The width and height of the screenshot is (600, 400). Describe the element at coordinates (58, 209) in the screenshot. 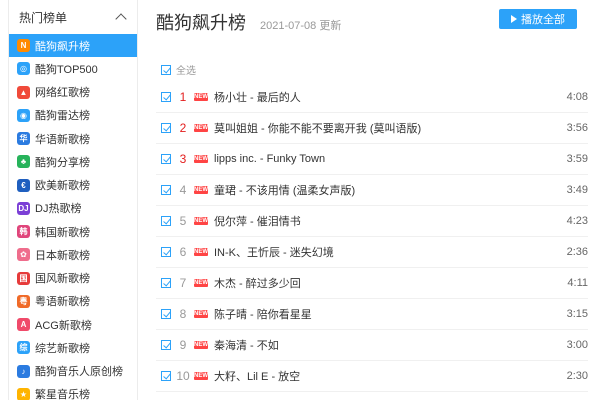

I see `sidebar-item-label: DJ热歌榜` at that location.